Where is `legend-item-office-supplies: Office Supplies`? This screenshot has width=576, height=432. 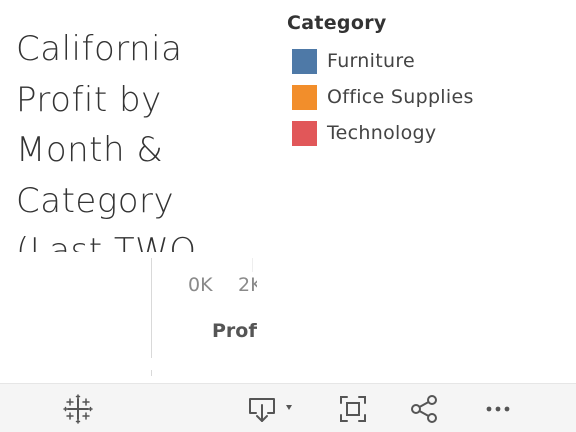 legend-item-office-supplies: Office Supplies is located at coordinates (380, 97).